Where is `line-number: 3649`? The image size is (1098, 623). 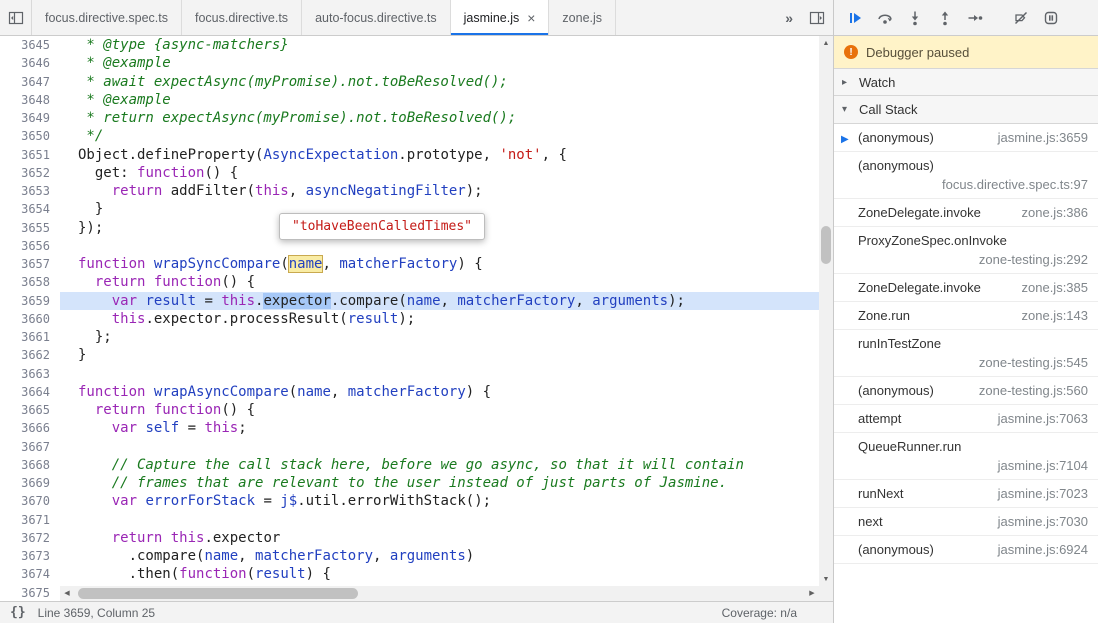 line-number: 3649 is located at coordinates (25, 118).